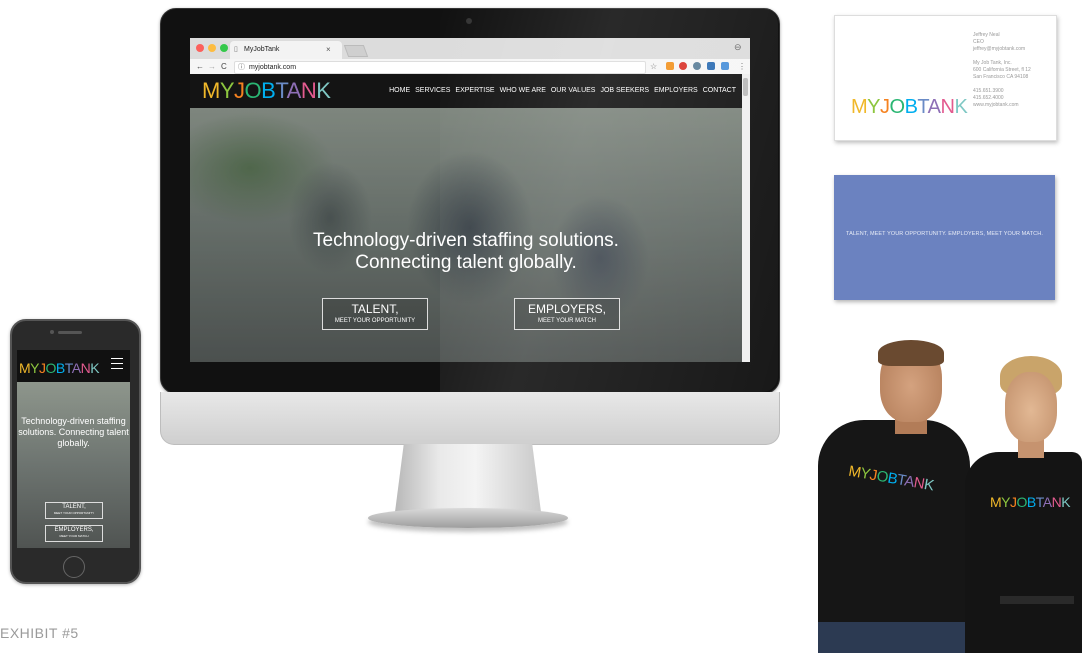 This screenshot has height=653, width=1082. What do you see at coordinates (212, 66) in the screenshot?
I see `forward-icon: →` at bounding box center [212, 66].